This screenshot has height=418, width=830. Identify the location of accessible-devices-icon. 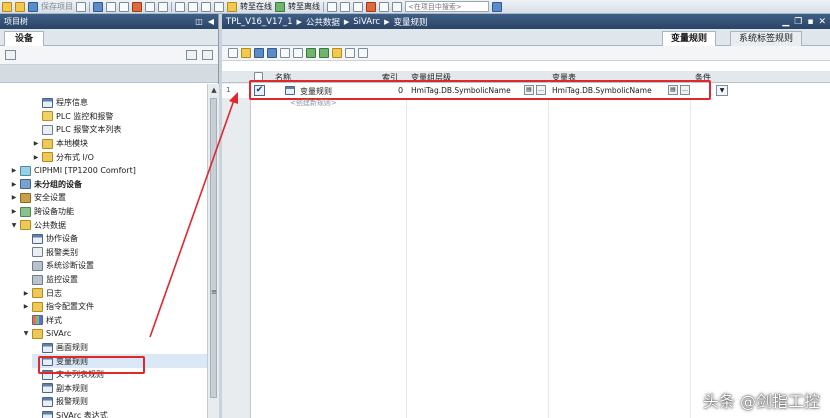
(332, 6).